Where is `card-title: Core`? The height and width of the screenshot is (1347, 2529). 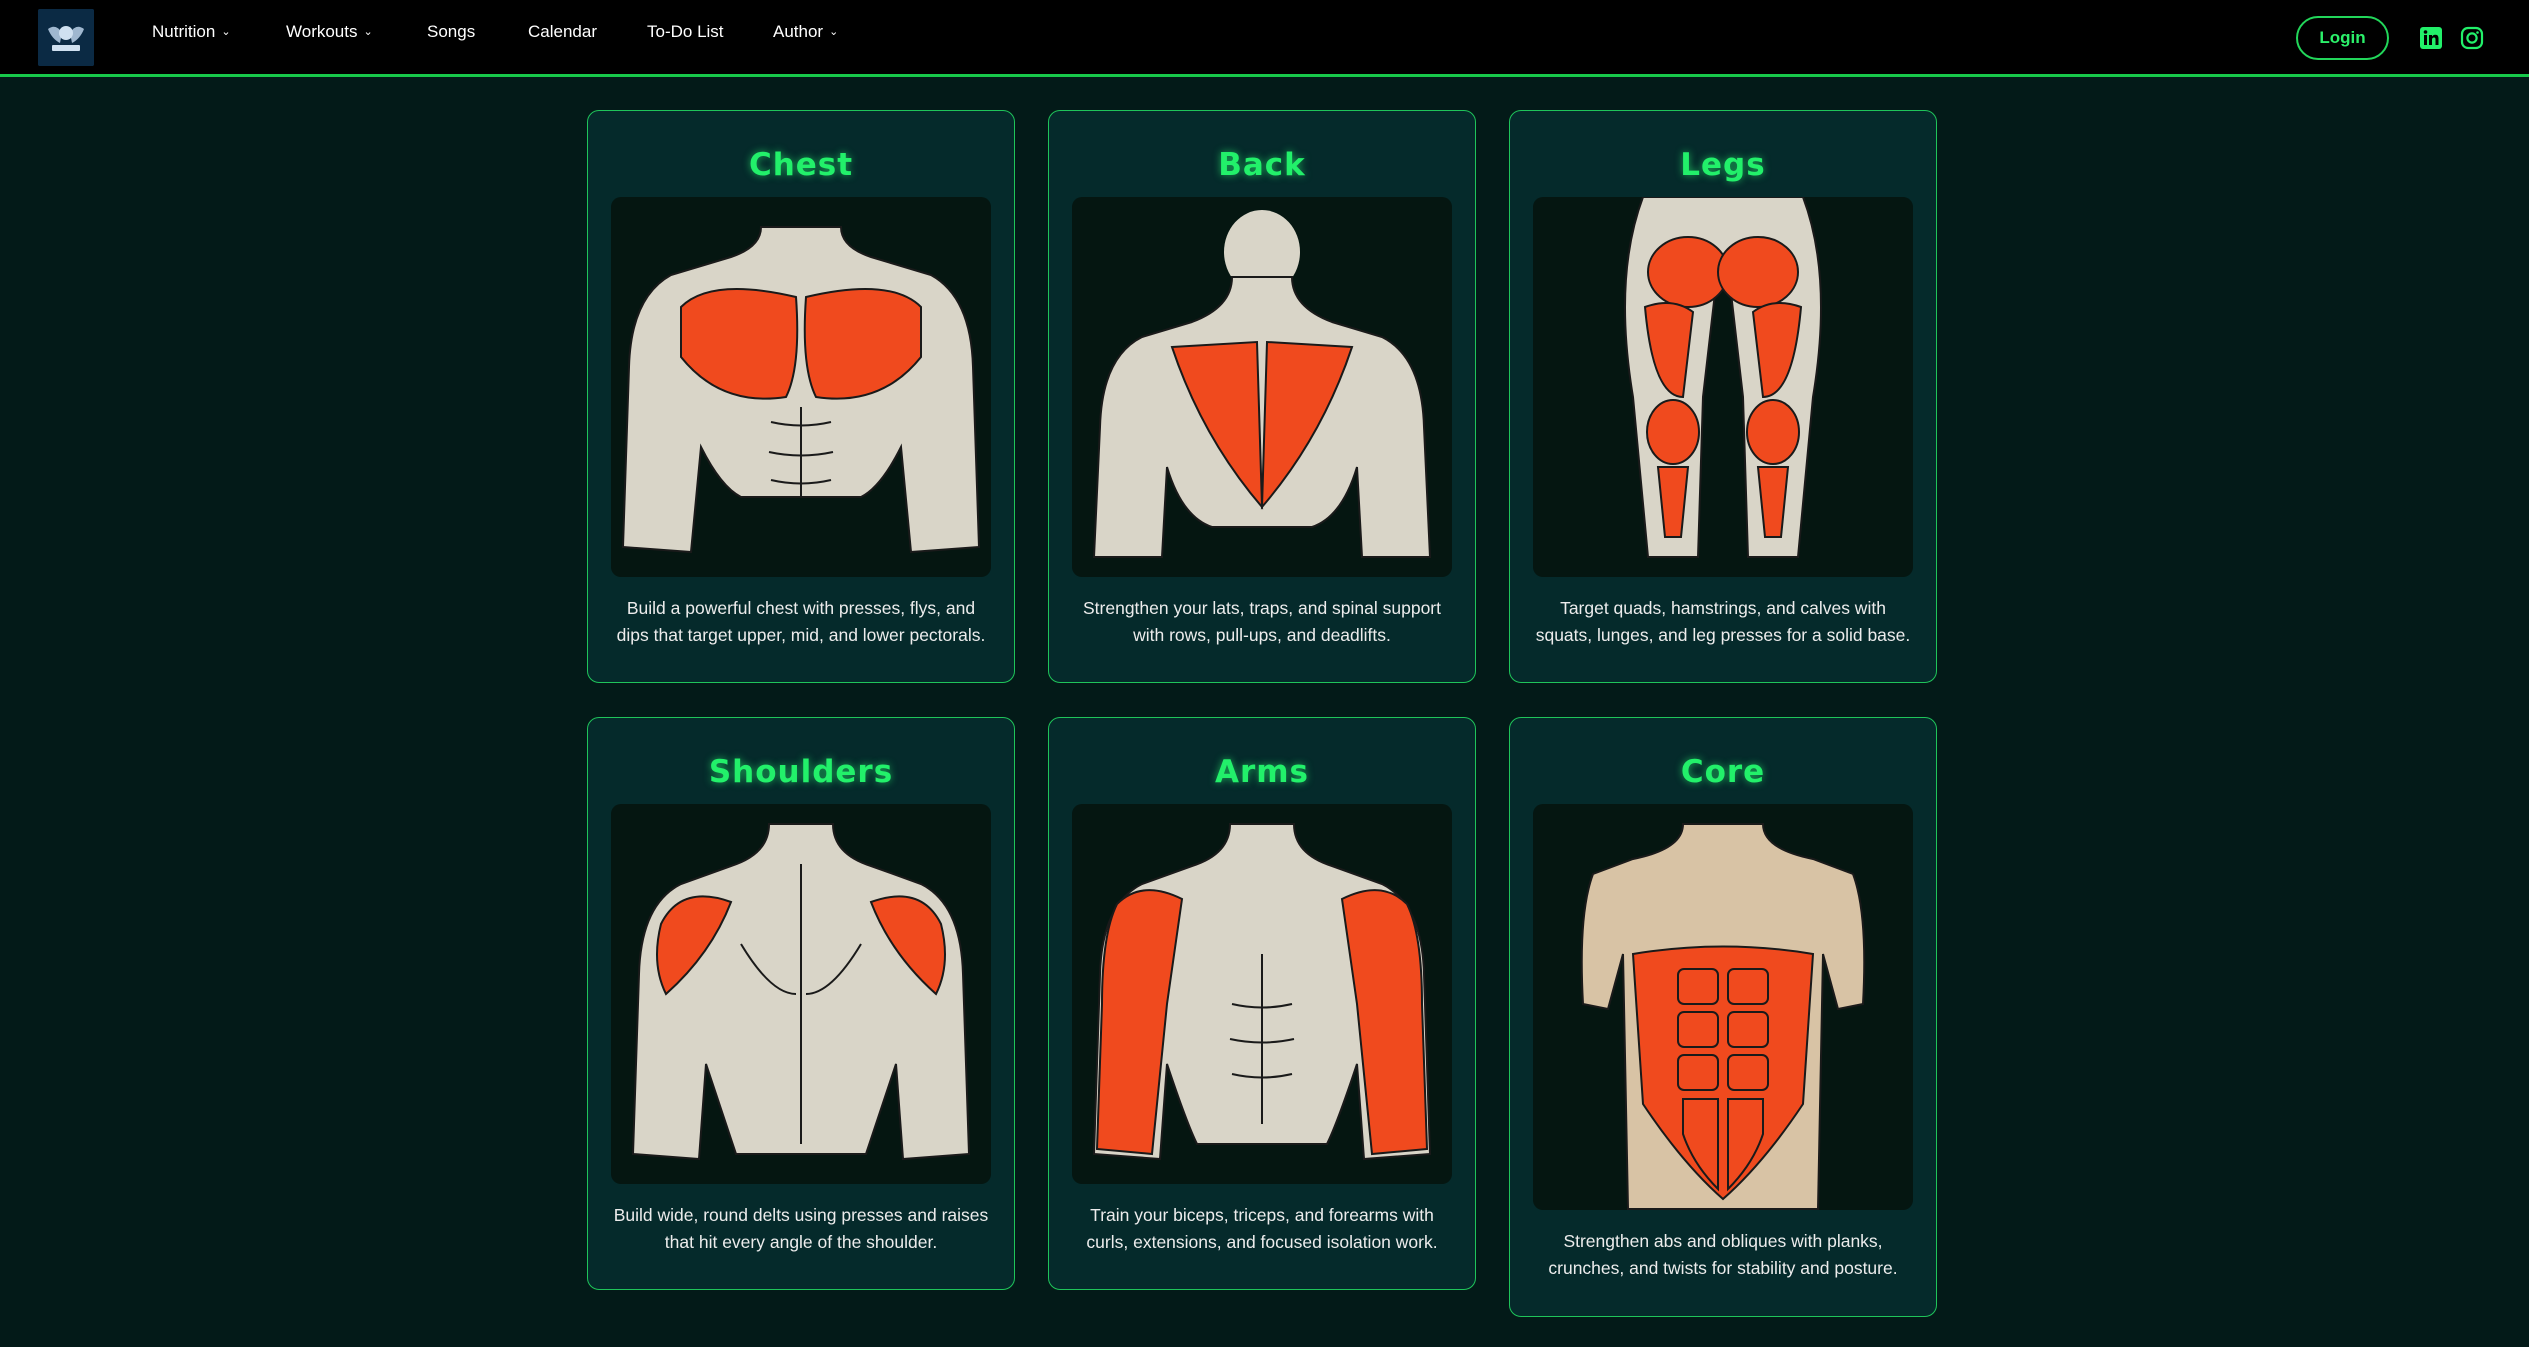 card-title: Core is located at coordinates (1723, 772).